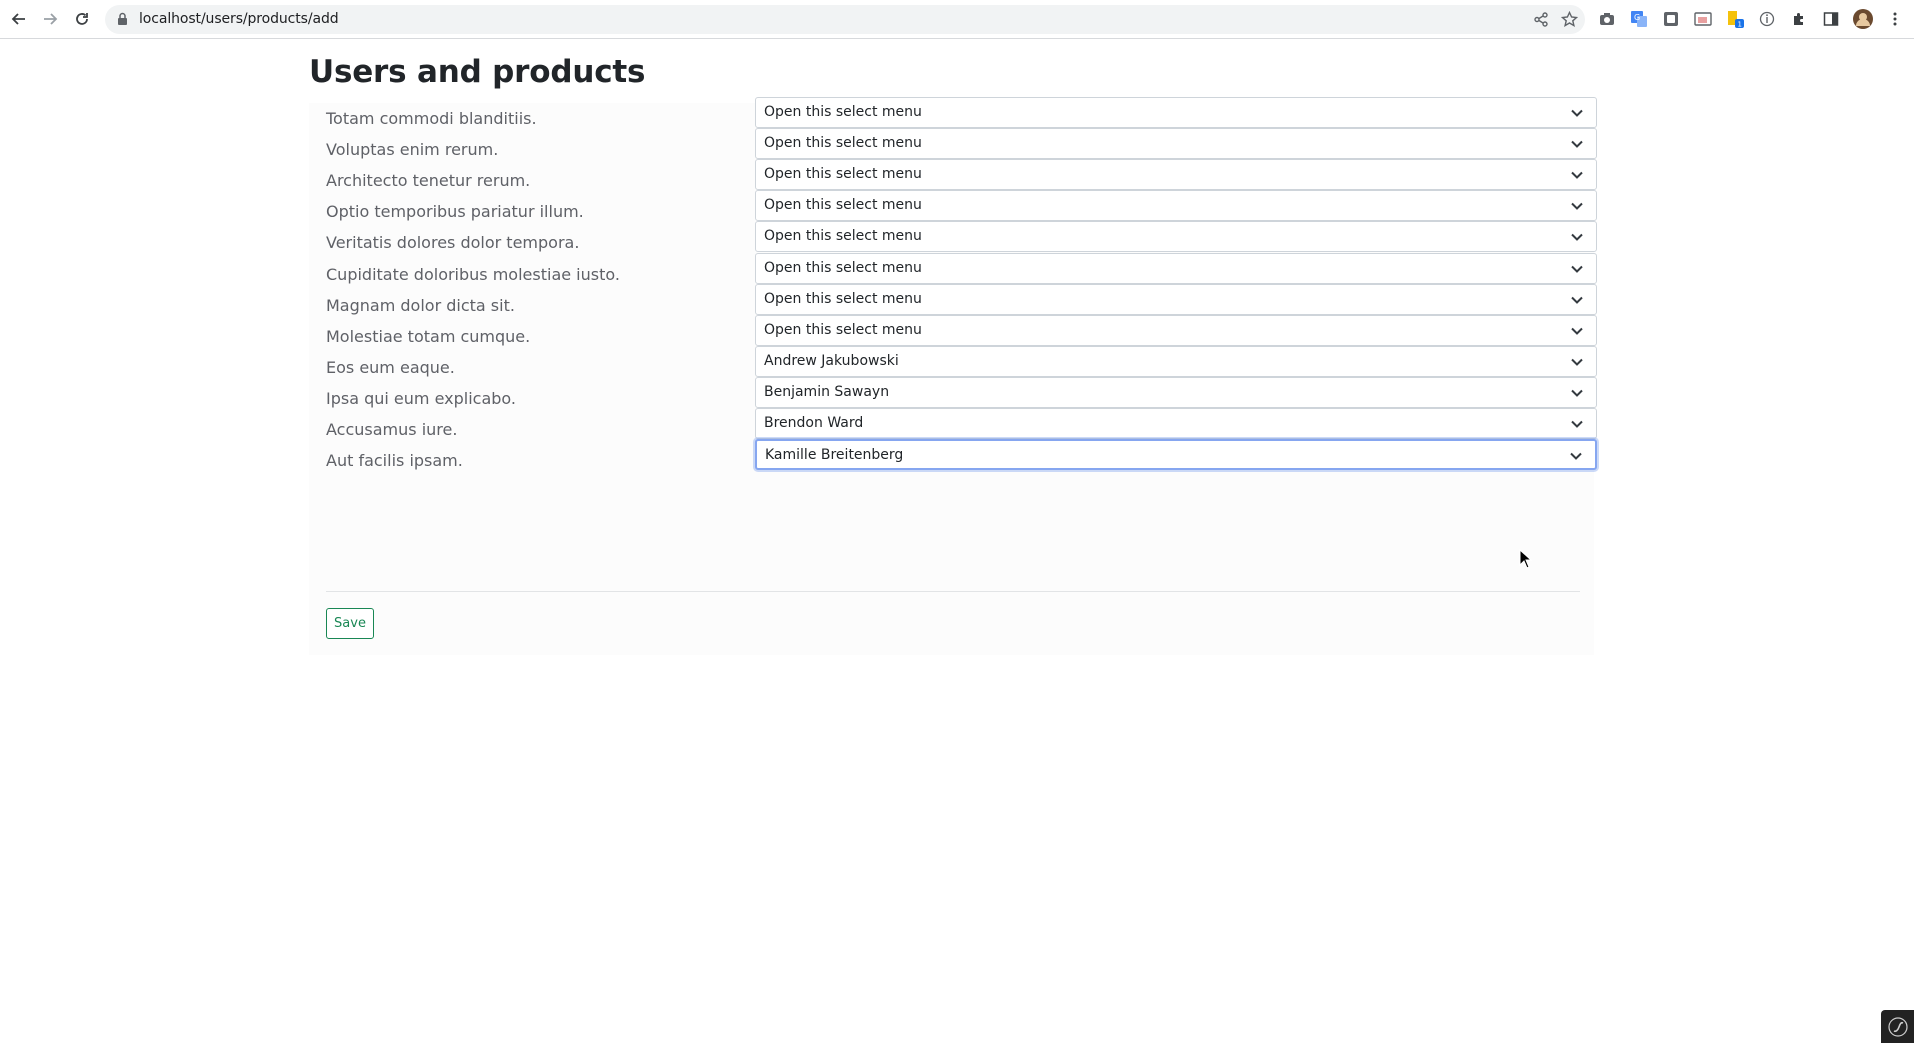 Image resolution: width=1914 pixels, height=1043 pixels. I want to click on info-extension-icon, so click(1767, 19).